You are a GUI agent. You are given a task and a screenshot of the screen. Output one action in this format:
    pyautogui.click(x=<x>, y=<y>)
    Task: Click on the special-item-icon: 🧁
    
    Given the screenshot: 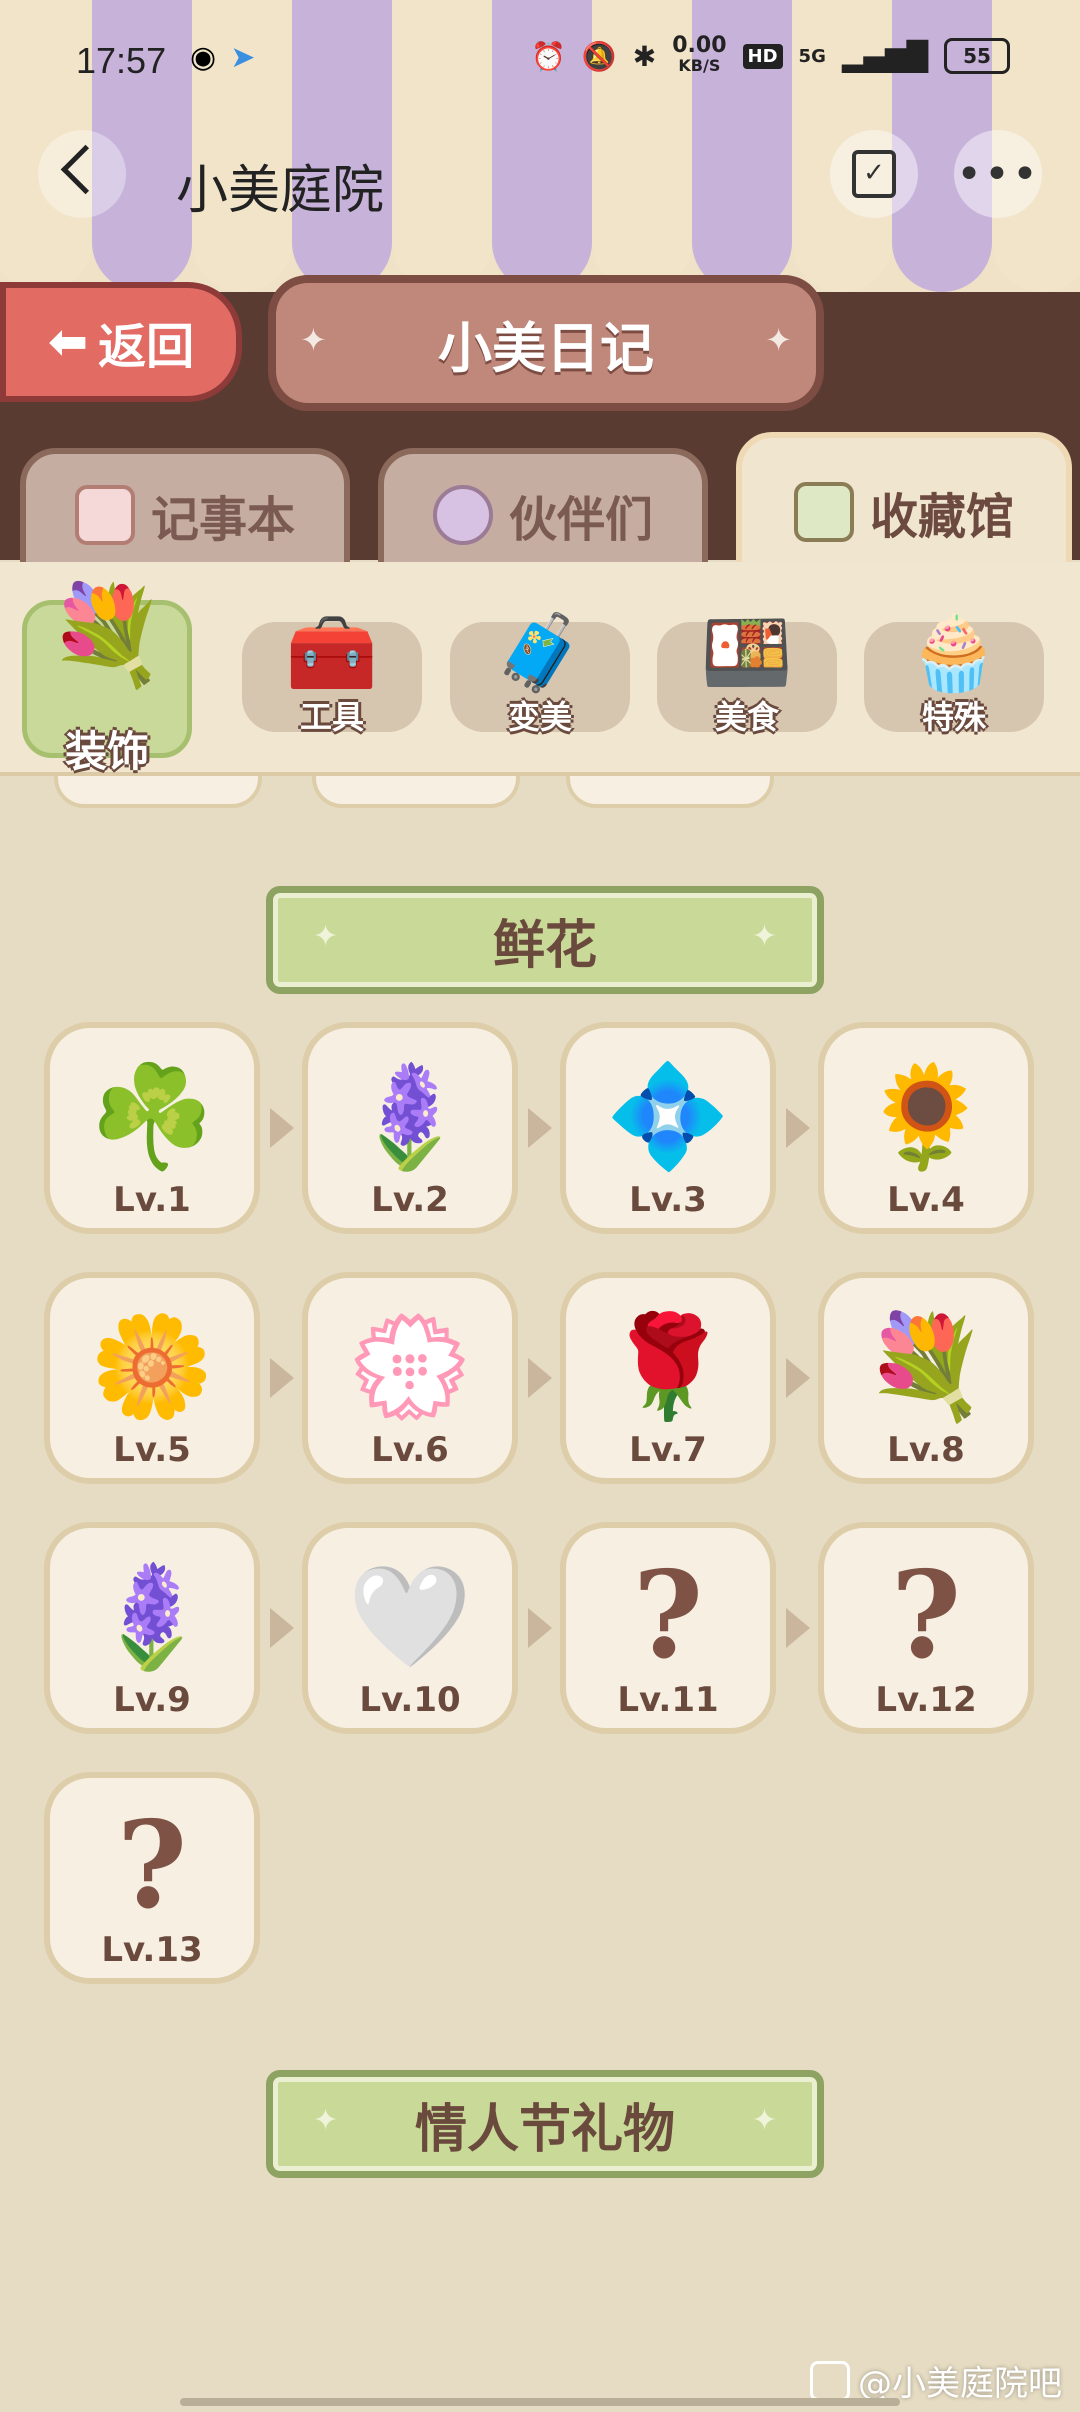 What is the action you would take?
    pyautogui.click(x=954, y=653)
    